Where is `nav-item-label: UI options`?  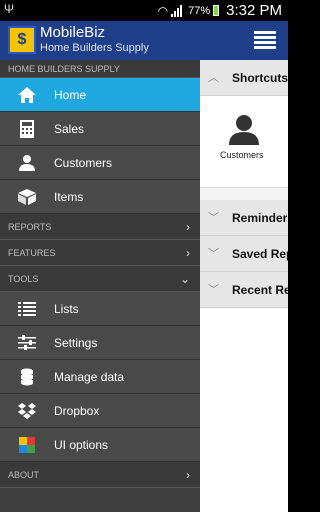
nav-item-label: UI options is located at coordinates (81, 444).